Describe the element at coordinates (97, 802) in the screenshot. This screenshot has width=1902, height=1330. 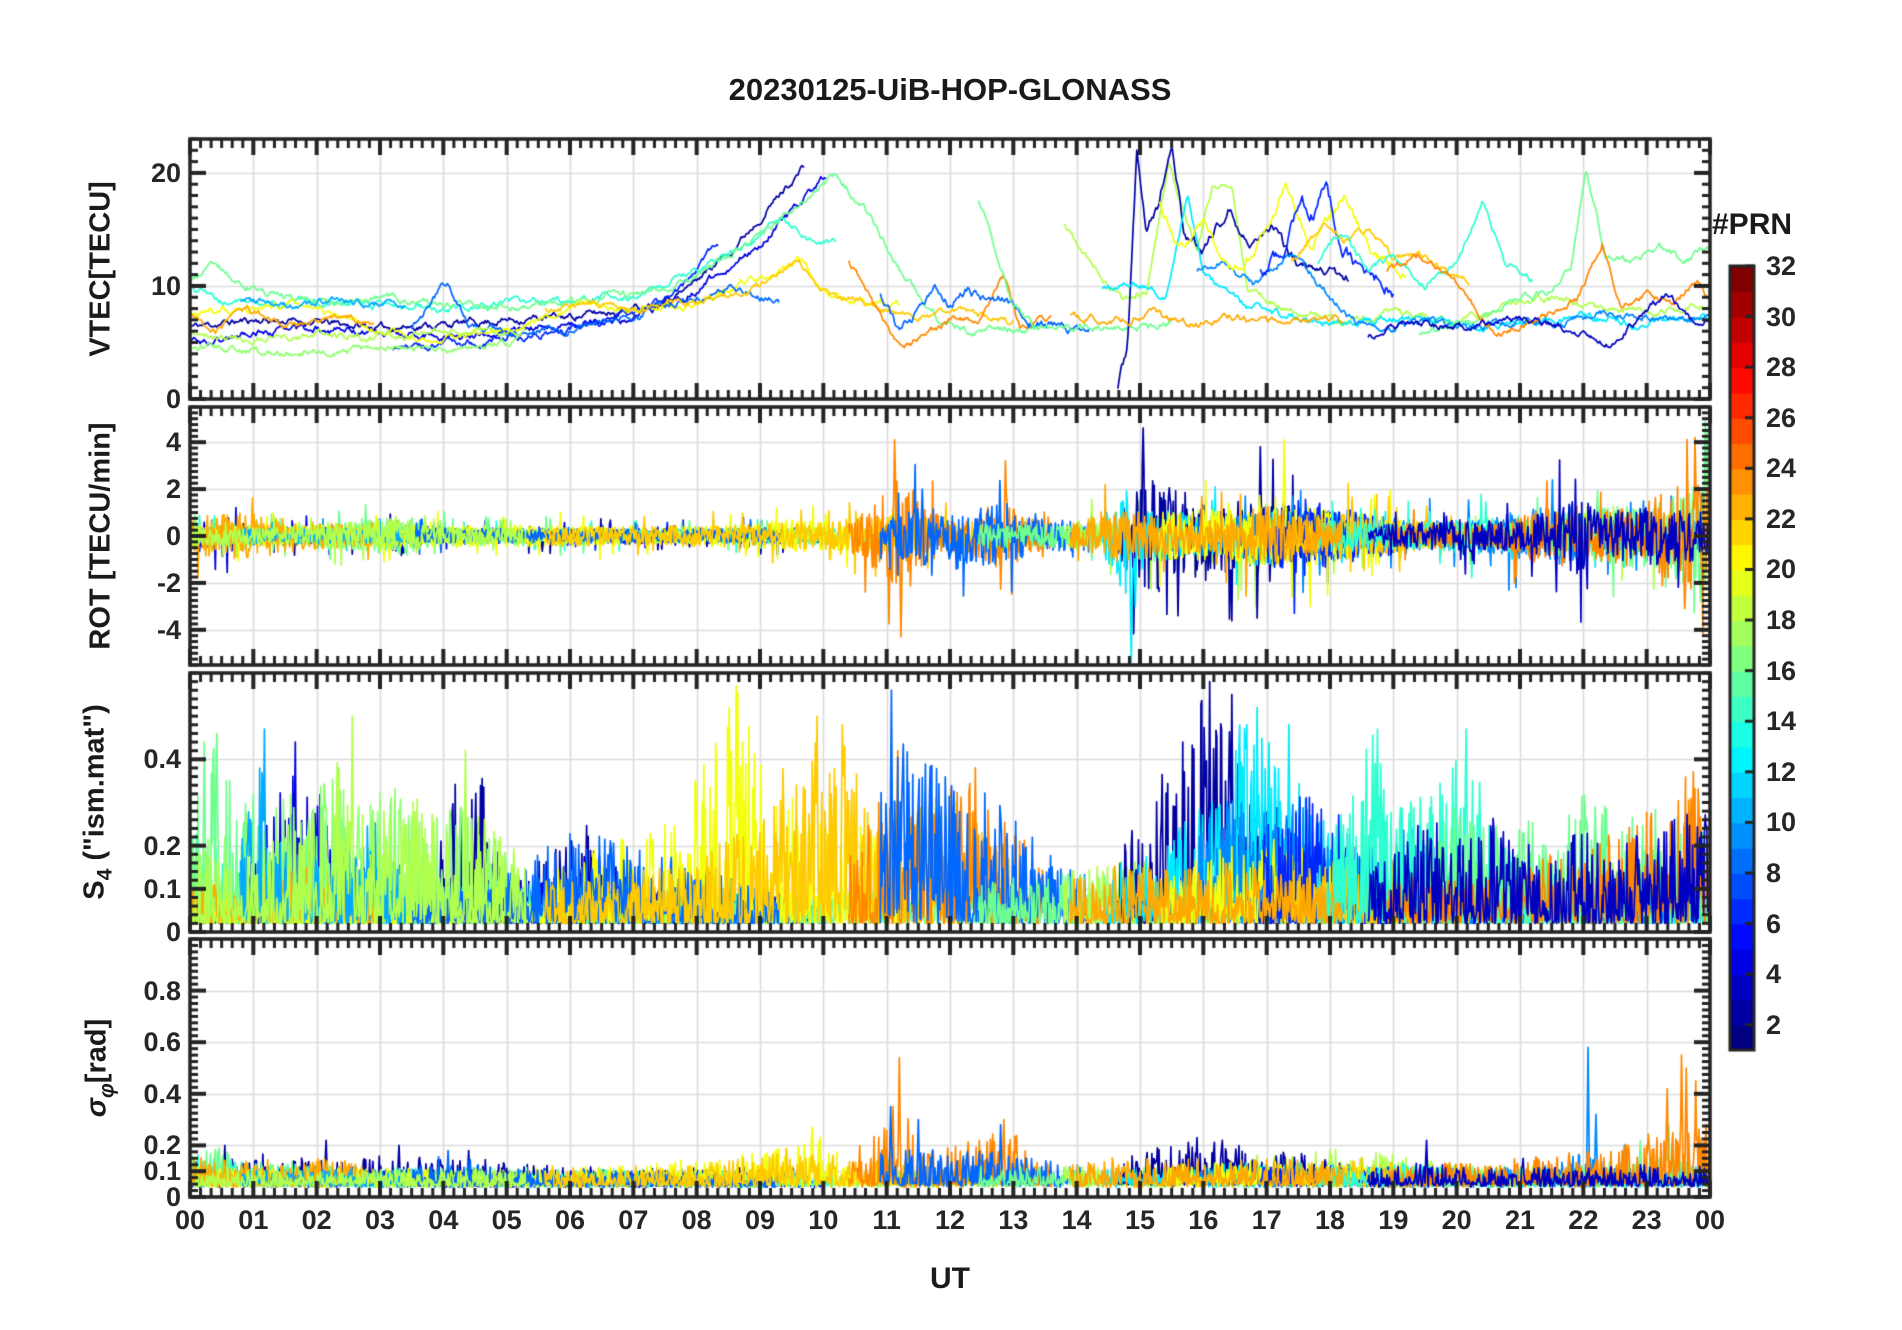
I see `y-axis-title-s4: S4 ("ism.mat")` at that location.